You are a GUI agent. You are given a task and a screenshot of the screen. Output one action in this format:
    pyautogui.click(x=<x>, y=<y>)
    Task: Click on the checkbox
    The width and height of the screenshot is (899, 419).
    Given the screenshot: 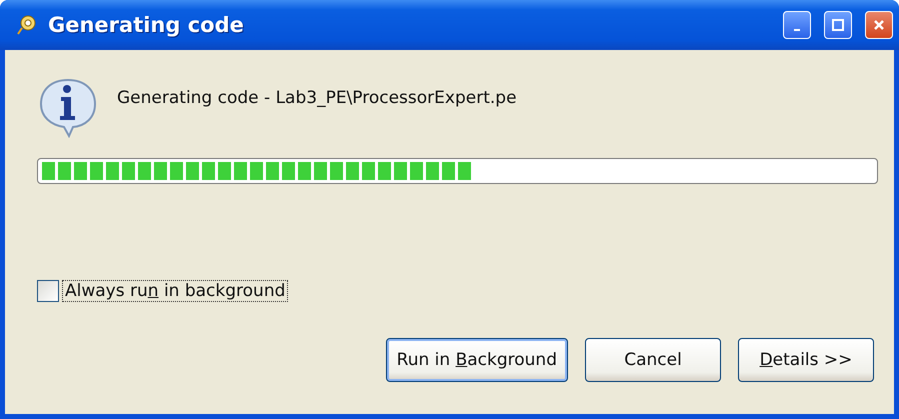 What is the action you would take?
    pyautogui.click(x=48, y=291)
    